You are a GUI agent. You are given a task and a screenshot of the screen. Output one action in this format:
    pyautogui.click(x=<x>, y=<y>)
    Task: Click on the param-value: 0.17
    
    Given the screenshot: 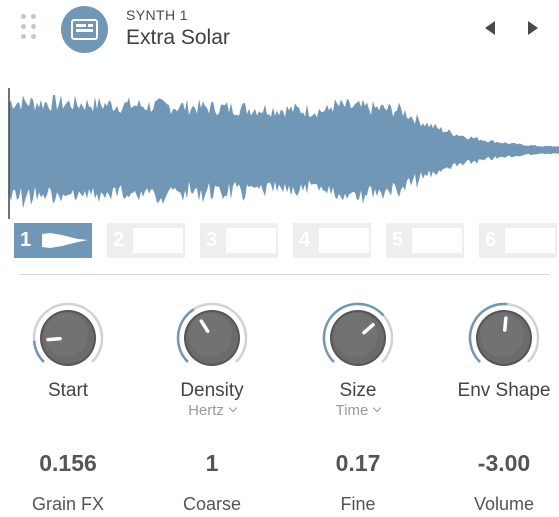 What is the action you would take?
    pyautogui.click(x=358, y=463)
    